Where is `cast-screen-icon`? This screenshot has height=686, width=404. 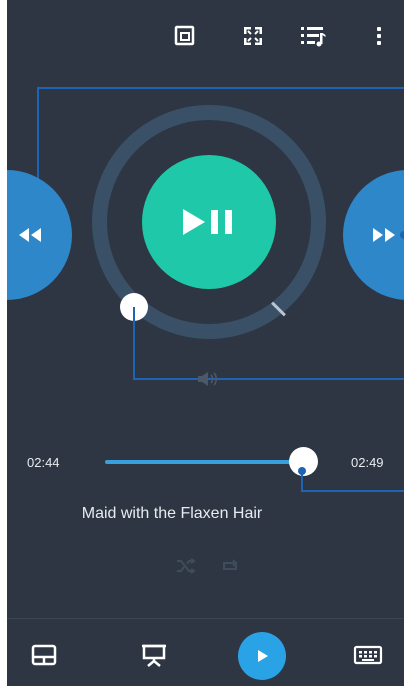
cast-screen-icon is located at coordinates (184, 35).